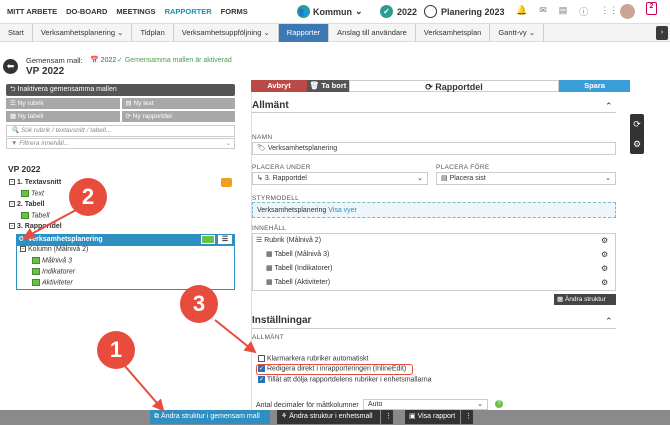 This screenshot has height=425, width=670. What do you see at coordinates (88, 197) in the screenshot?
I see `annotation-2: 2` at bounding box center [88, 197].